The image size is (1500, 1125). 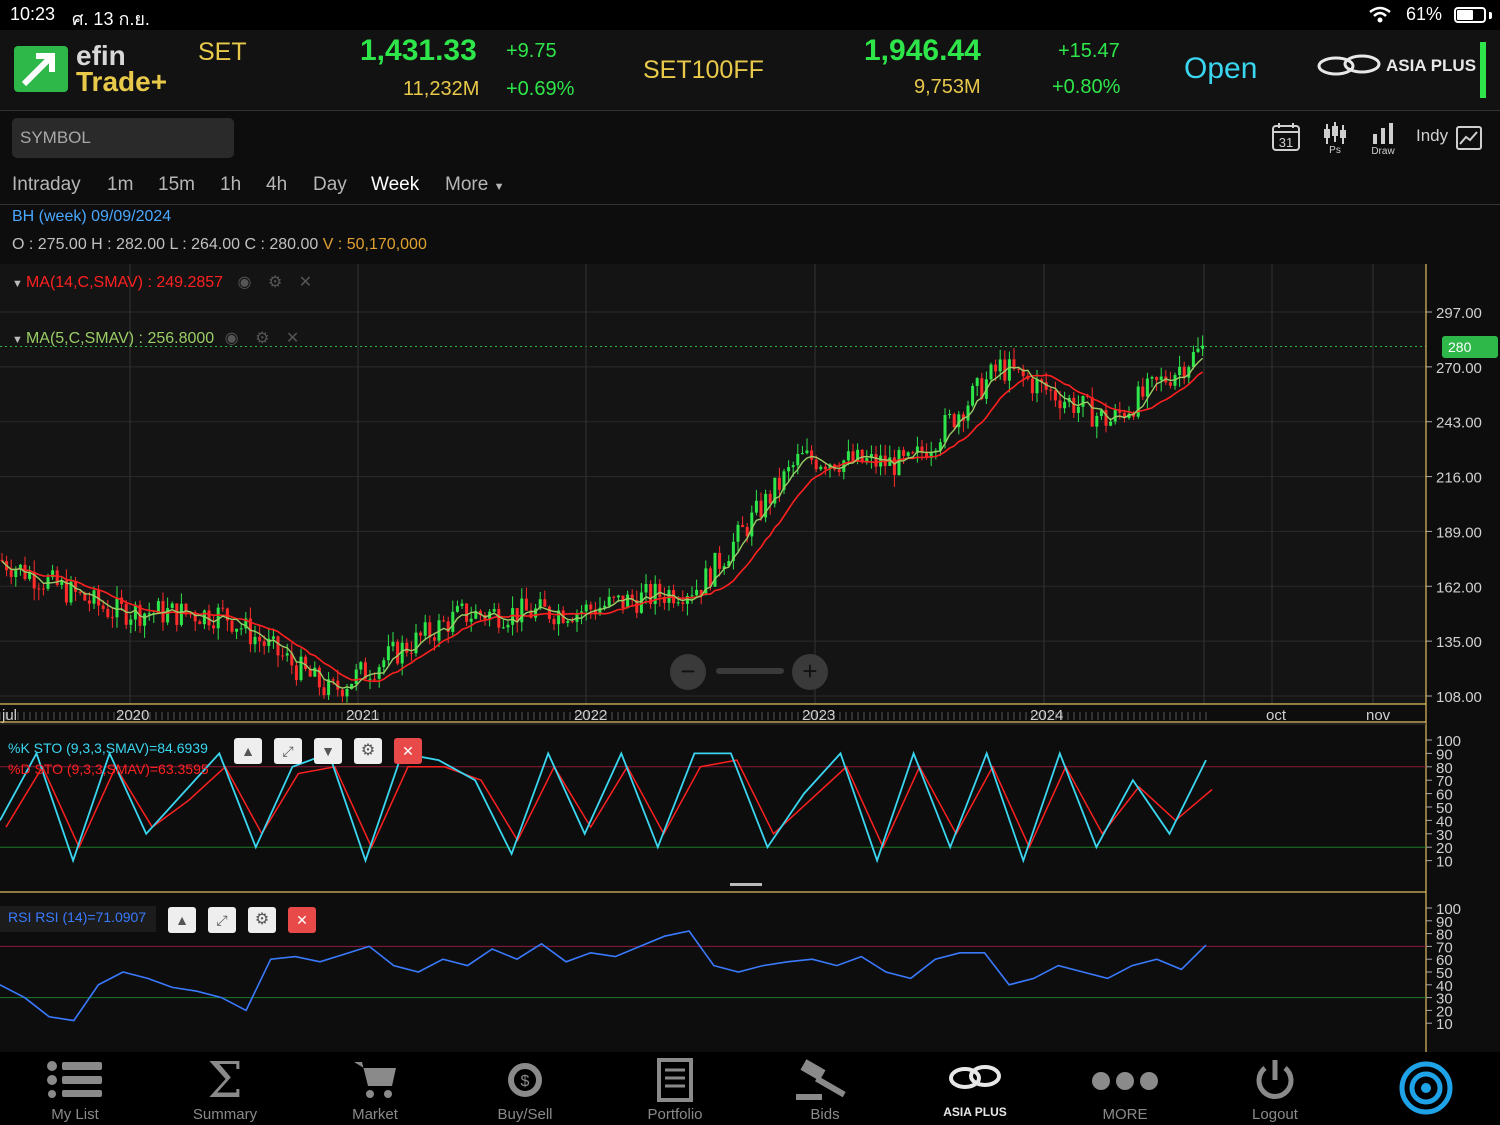 I want to click on set100ff-label: SET100FF, so click(x=703, y=70).